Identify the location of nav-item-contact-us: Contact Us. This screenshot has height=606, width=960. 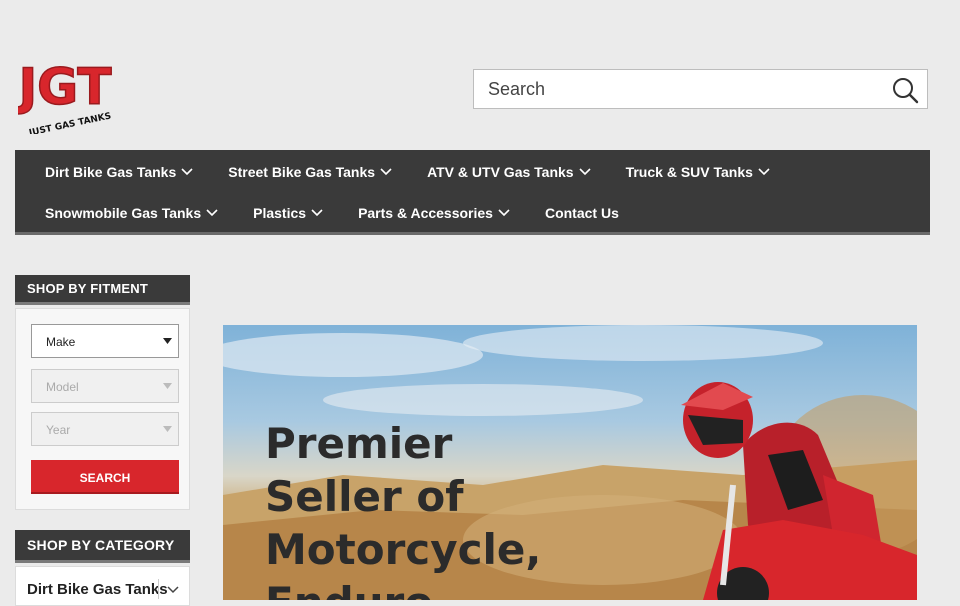
(582, 213).